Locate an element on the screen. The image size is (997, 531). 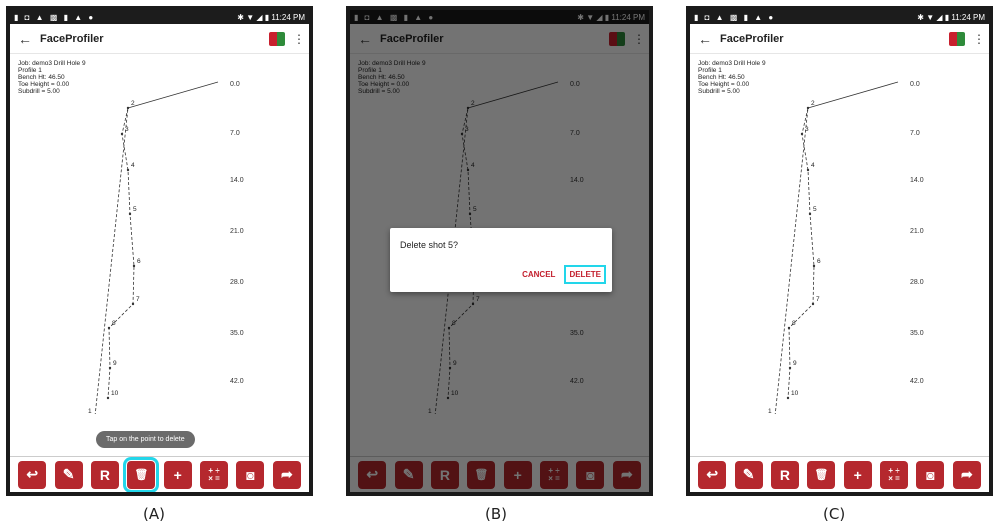
toast-message: Tap on the point to delete is located at coordinates (145, 439).